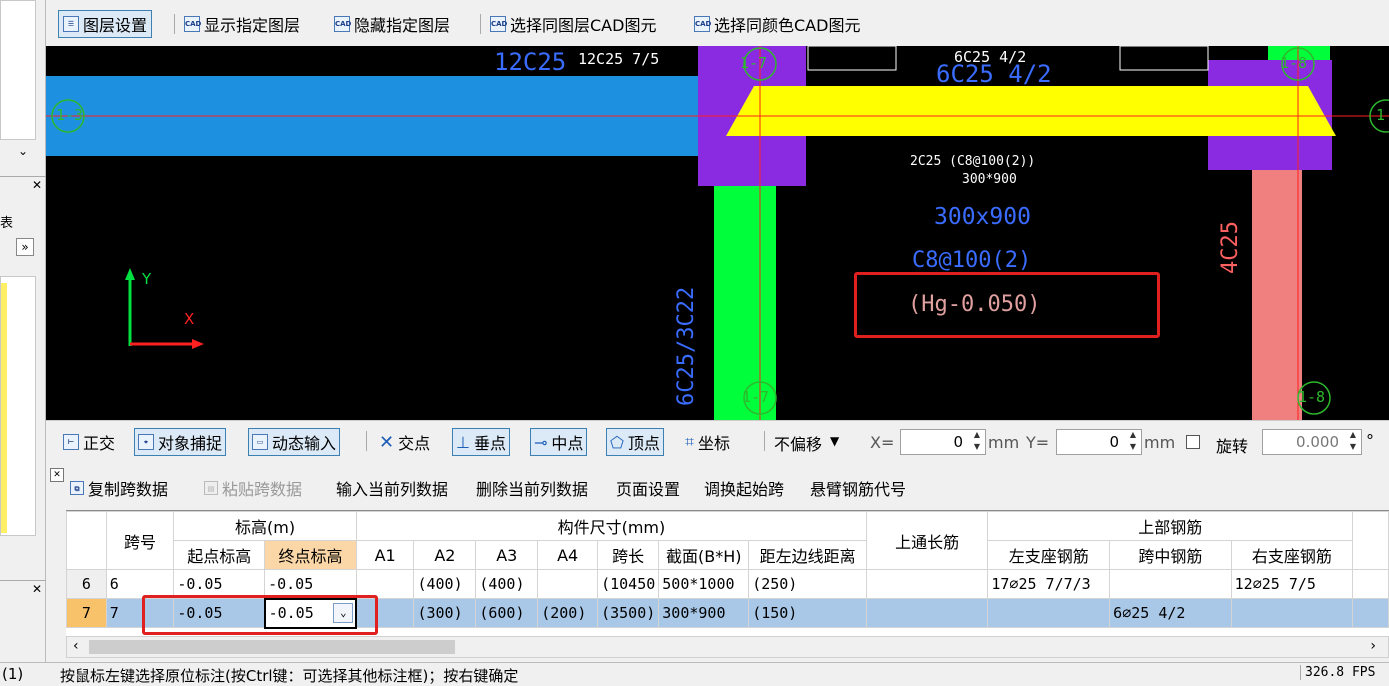  What do you see at coordinates (618, 59) in the screenshot?
I see `cad-text-12c25-small: 12C25 7/5` at bounding box center [618, 59].